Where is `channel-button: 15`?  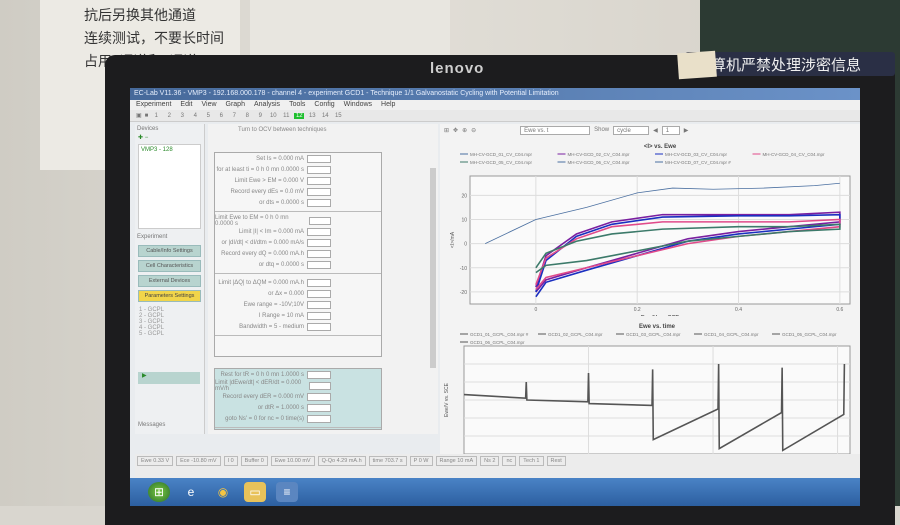 channel-button: 15 is located at coordinates (338, 116).